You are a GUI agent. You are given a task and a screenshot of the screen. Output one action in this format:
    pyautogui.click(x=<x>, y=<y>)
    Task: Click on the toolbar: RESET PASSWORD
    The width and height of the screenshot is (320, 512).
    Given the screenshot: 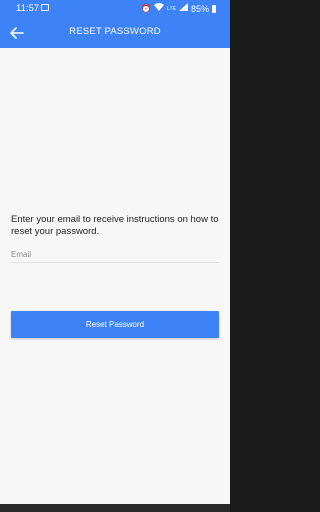 What is the action you would take?
    pyautogui.click(x=115, y=33)
    